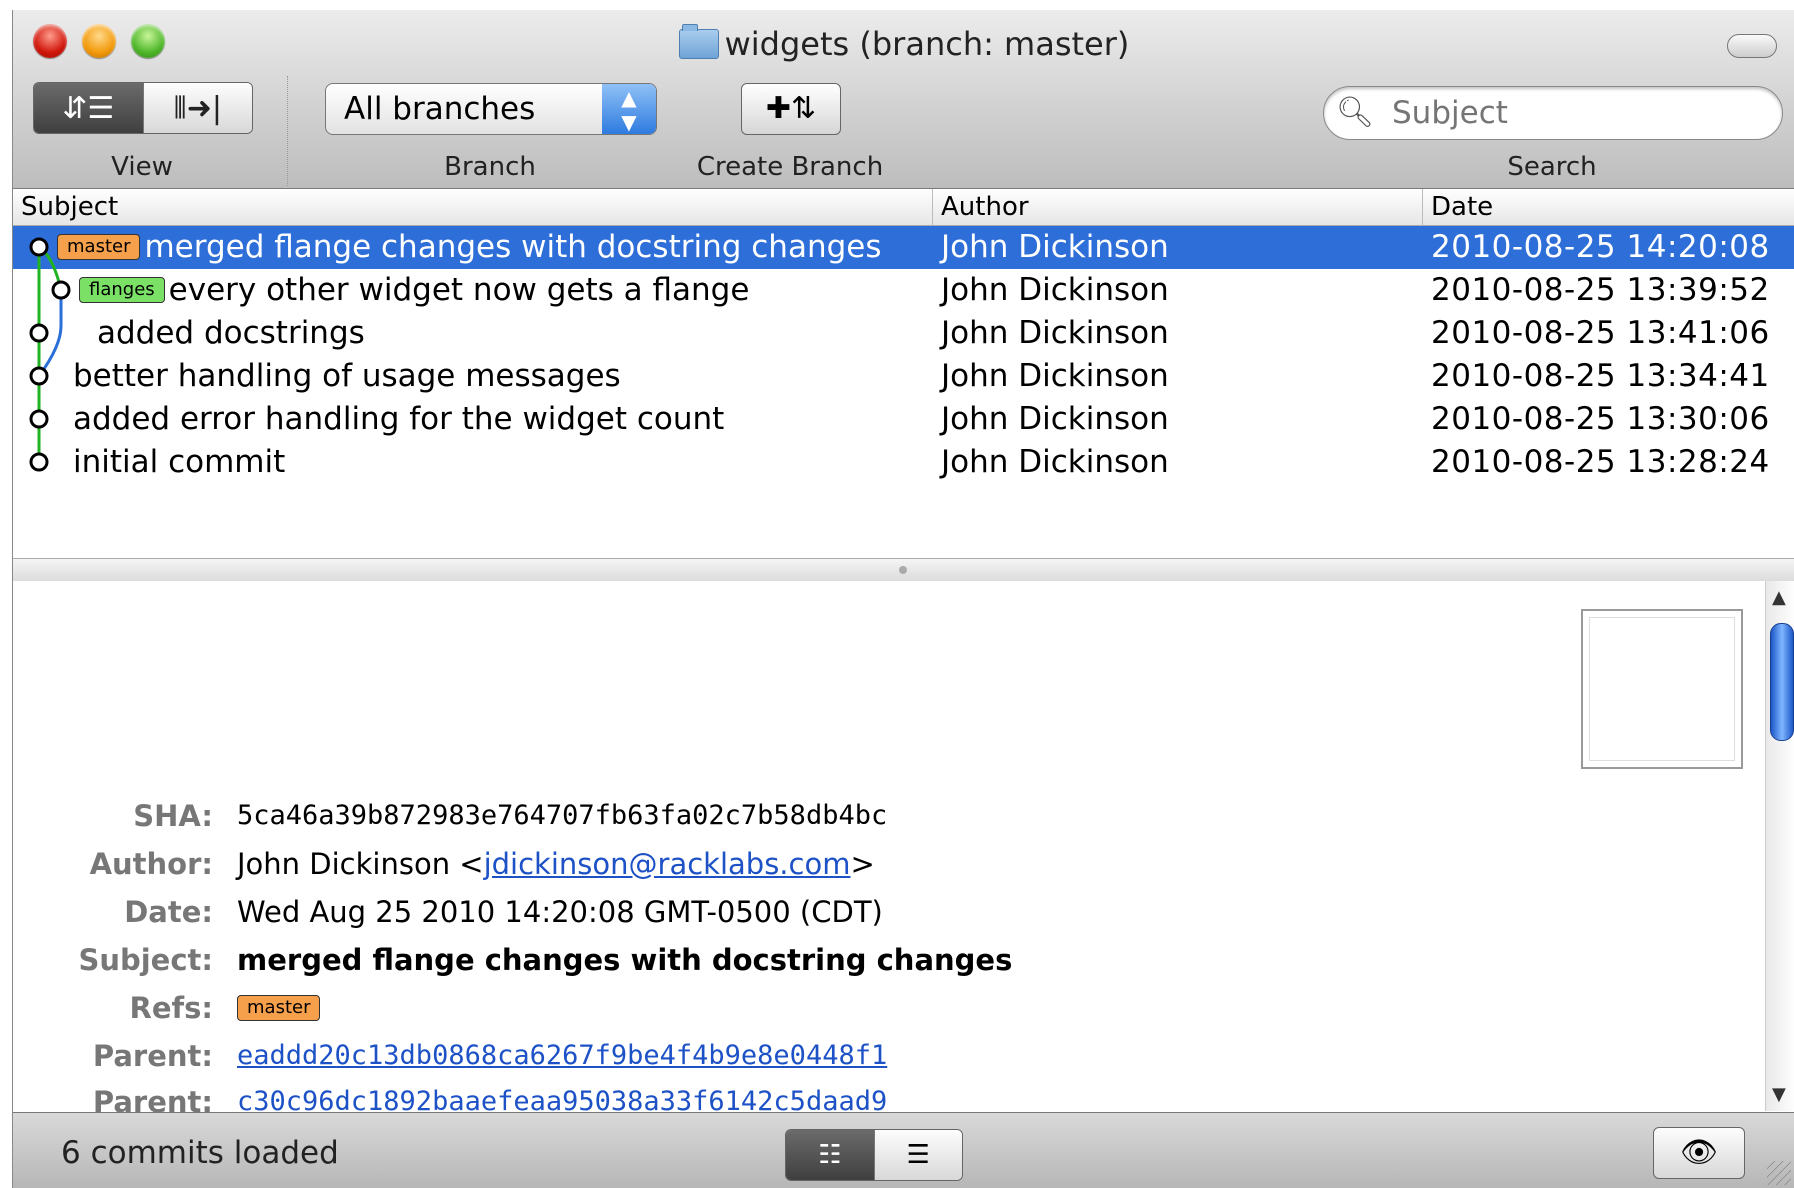 This screenshot has width=1794, height=1188. What do you see at coordinates (698, 41) in the screenshot?
I see `folder-icon` at bounding box center [698, 41].